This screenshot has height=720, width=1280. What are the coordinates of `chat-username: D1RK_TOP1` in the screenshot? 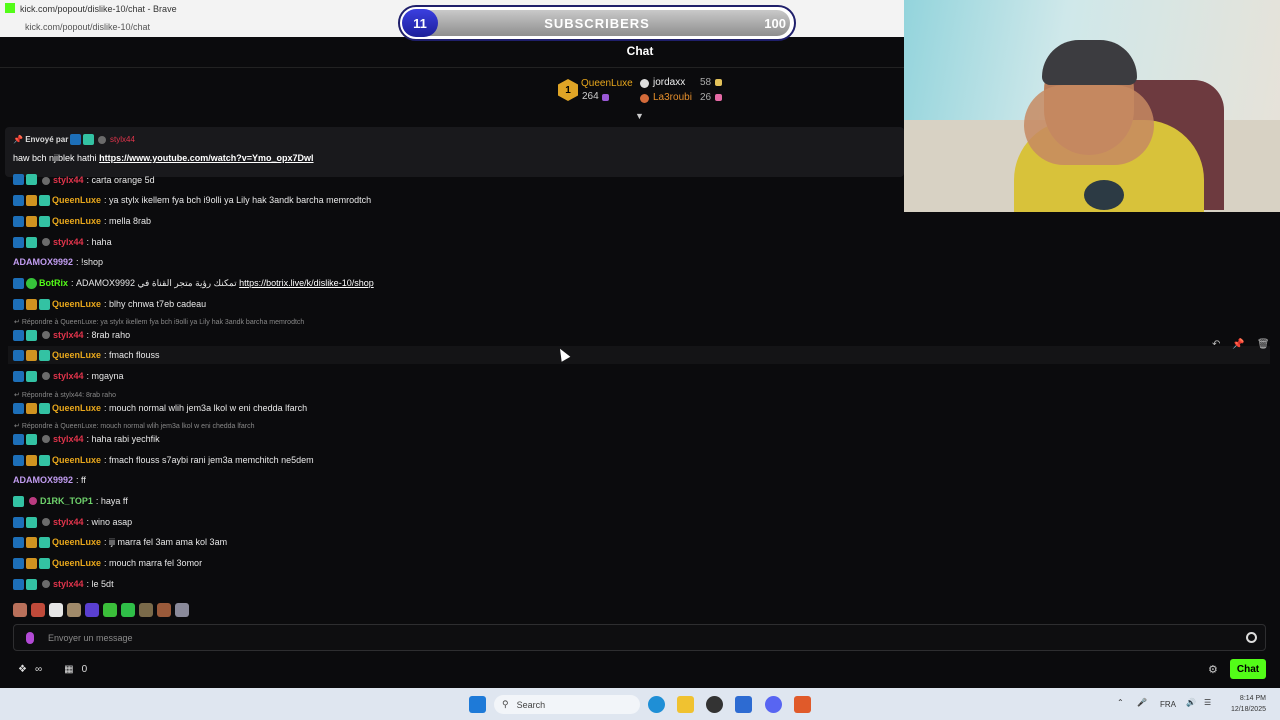 It's located at (66, 501).